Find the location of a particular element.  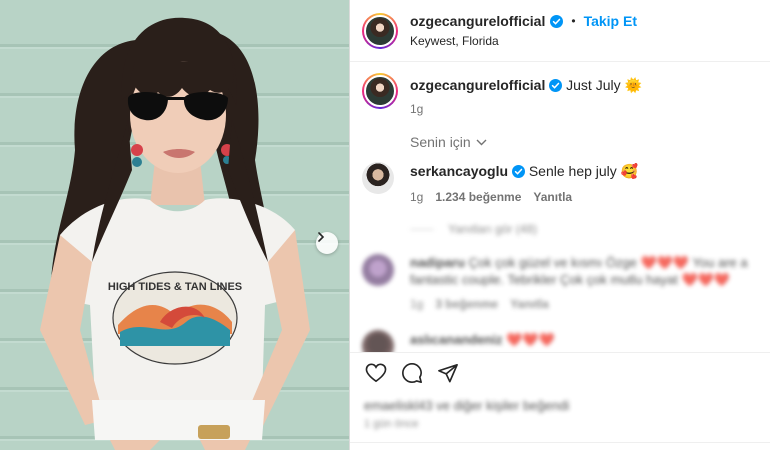

post-location: Keywest, Florida is located at coordinates (523, 41).